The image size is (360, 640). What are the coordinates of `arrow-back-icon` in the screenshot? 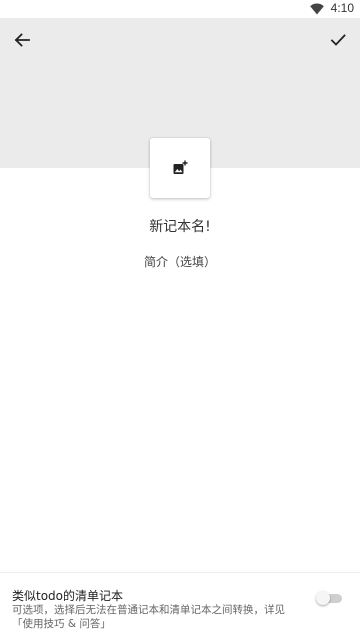 It's located at (22, 40).